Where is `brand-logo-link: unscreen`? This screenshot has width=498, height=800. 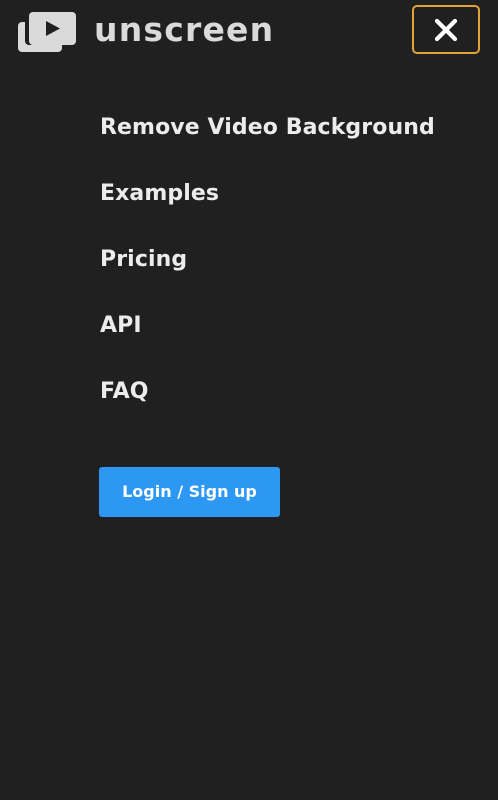
brand-logo-link: unscreen is located at coordinates (146, 32).